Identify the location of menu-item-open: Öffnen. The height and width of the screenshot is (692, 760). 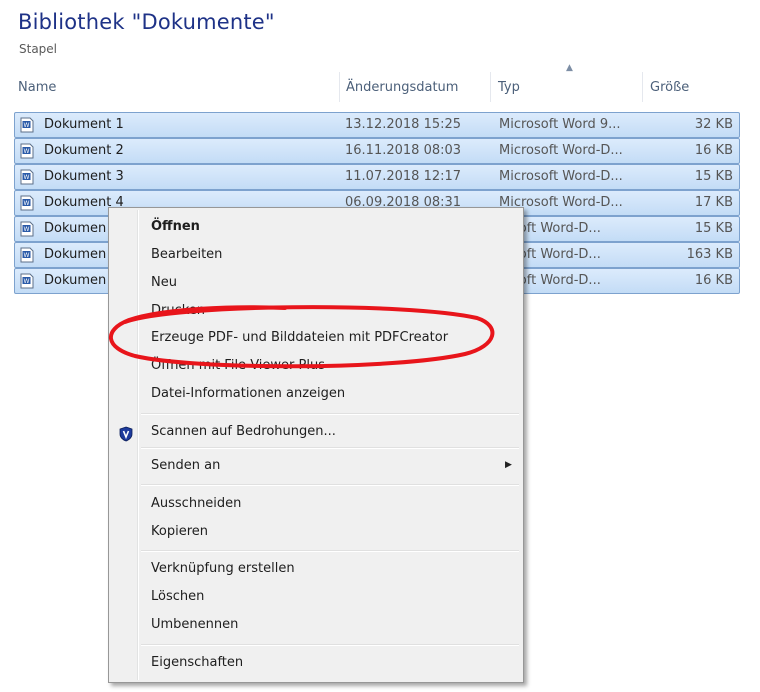
(175, 226).